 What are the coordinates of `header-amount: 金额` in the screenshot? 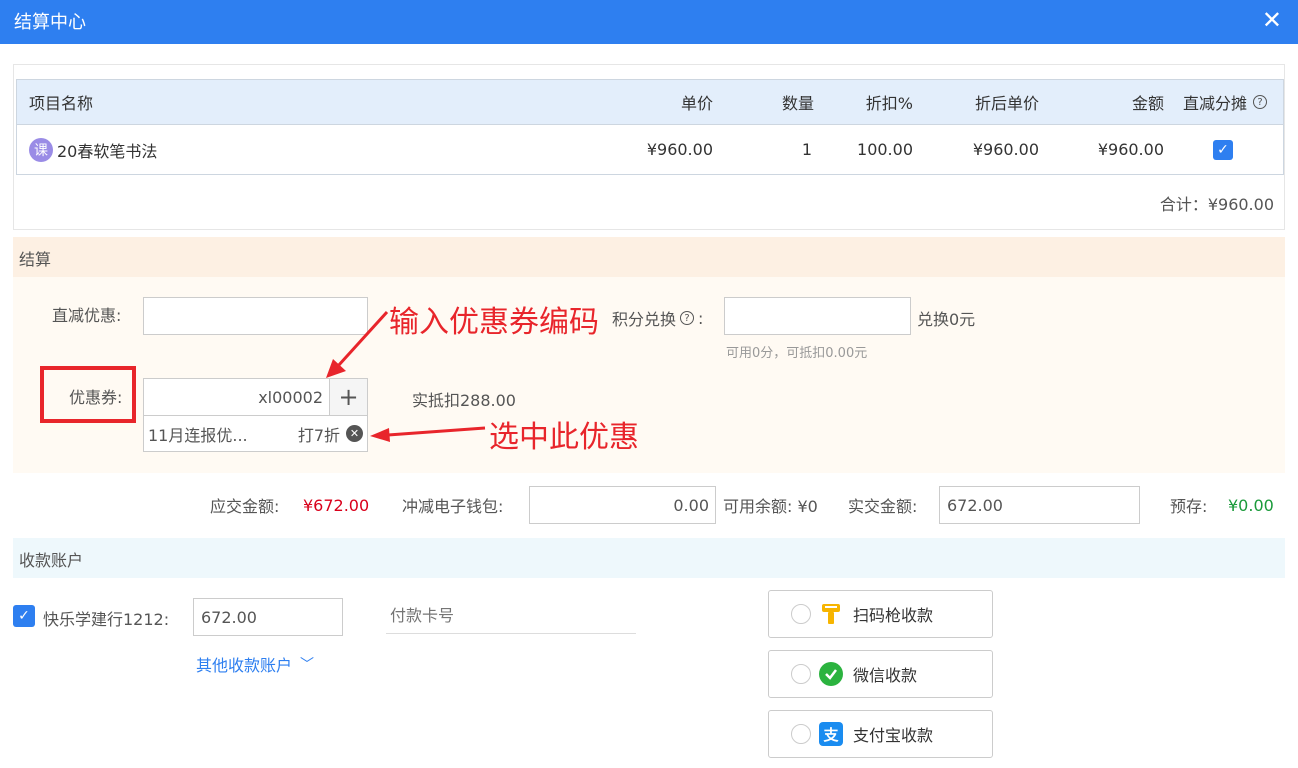 It's located at (1147, 103).